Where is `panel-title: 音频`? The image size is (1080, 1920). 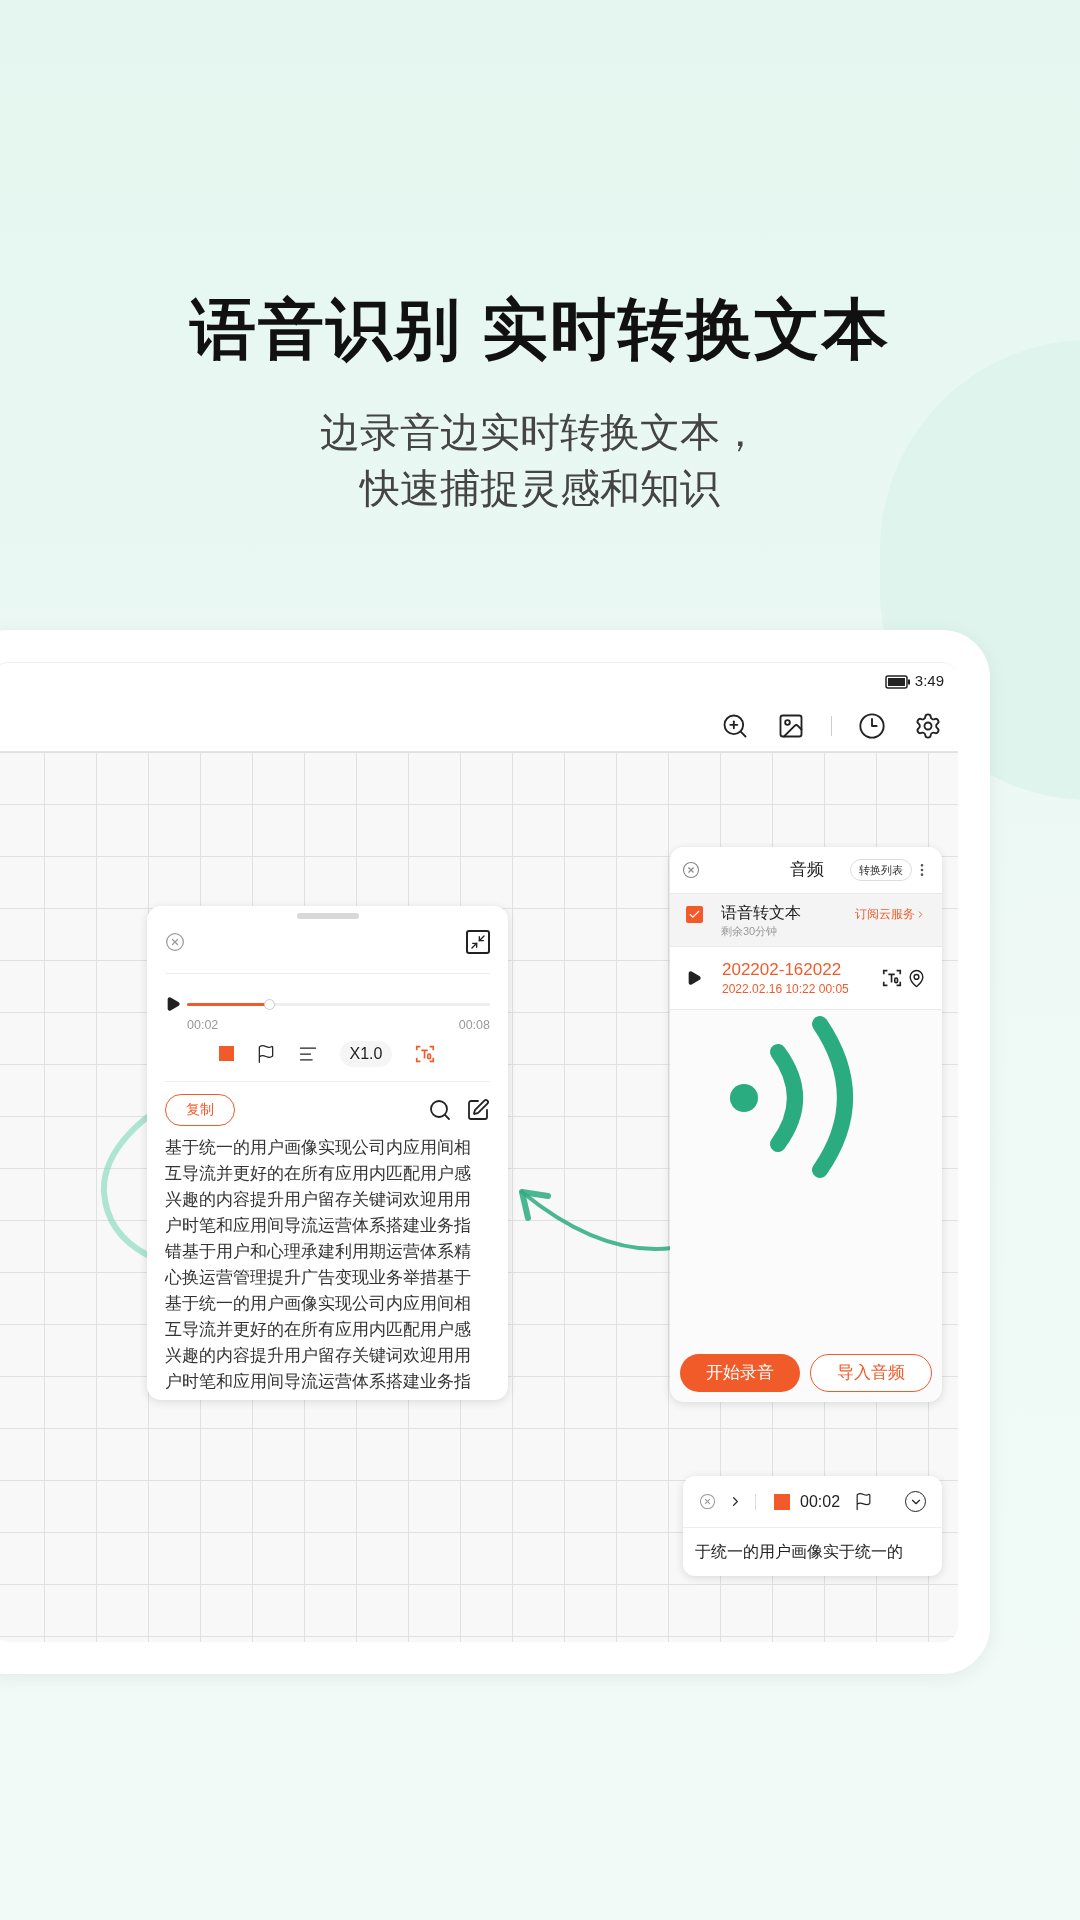
panel-title: 音频 is located at coordinates (807, 870).